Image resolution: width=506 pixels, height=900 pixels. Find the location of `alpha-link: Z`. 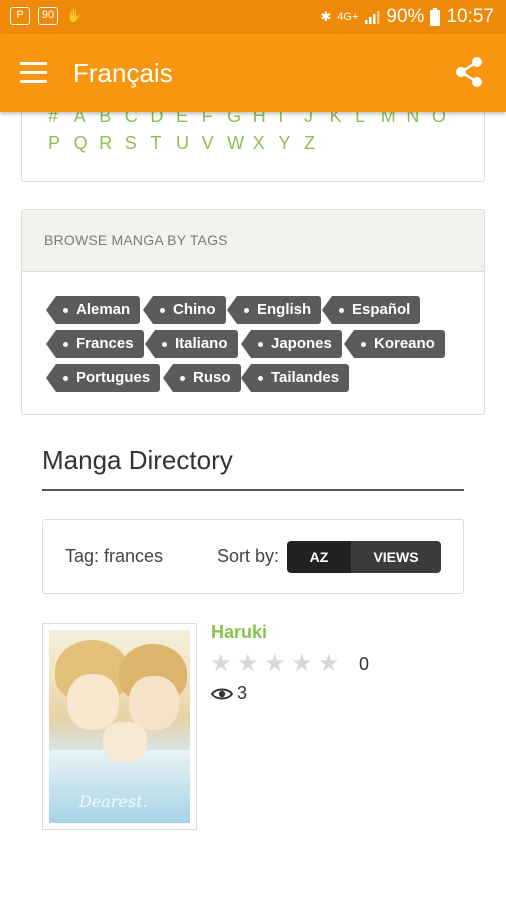

alpha-link: Z is located at coordinates (317, 143).